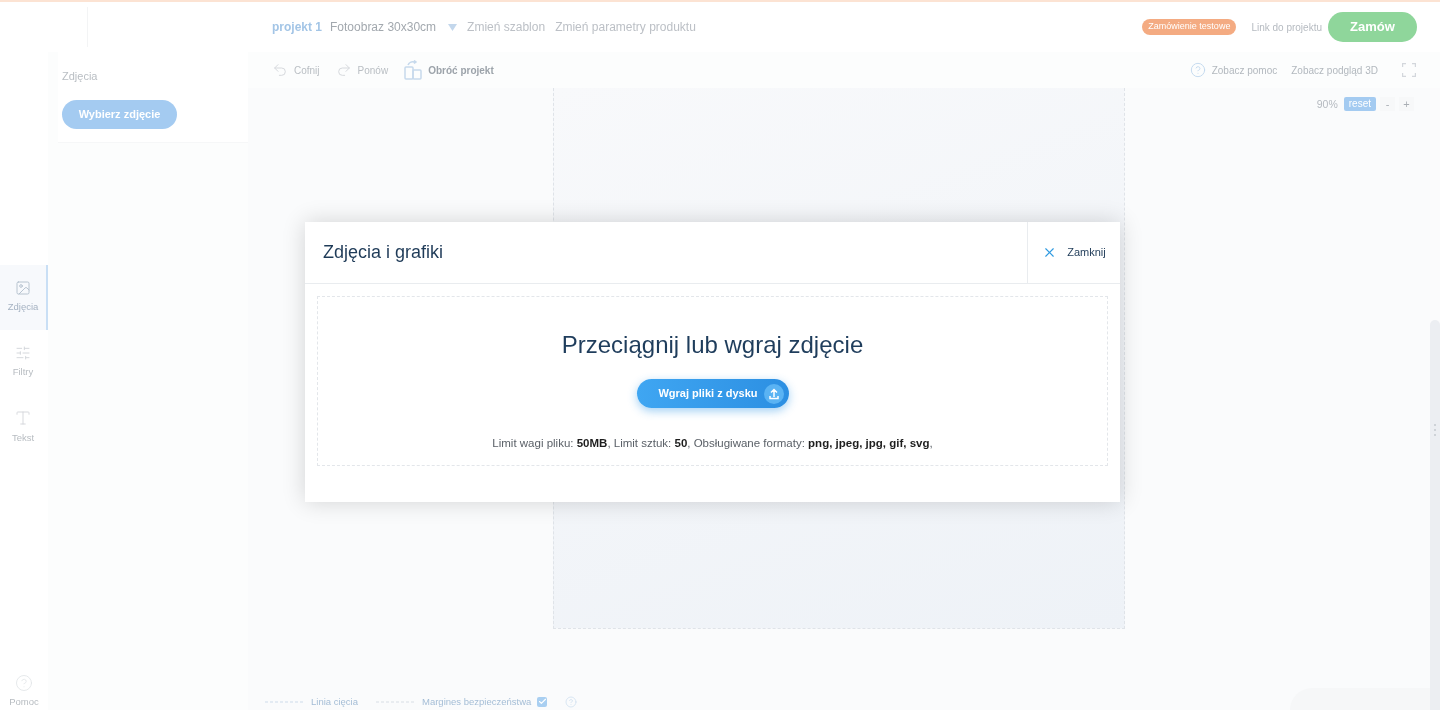 This screenshot has height=710, width=1440. Describe the element at coordinates (712, 393) in the screenshot. I see `upload-button: Wgraj pliki z dysku` at that location.